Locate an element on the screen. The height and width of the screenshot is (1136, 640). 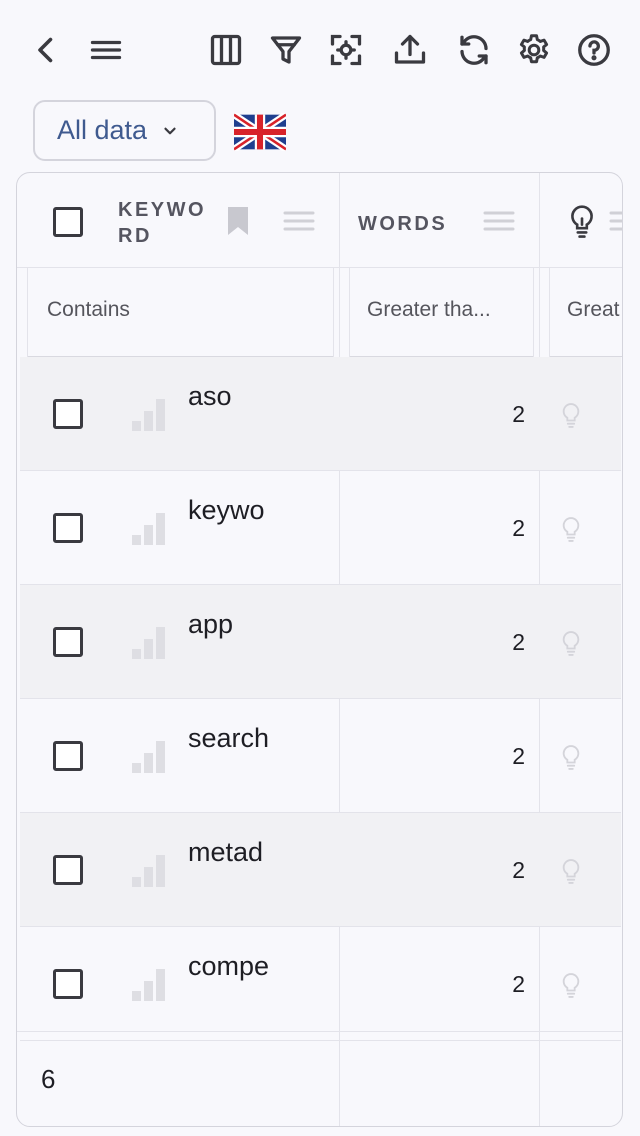
select-all-checkbox is located at coordinates (68, 222).